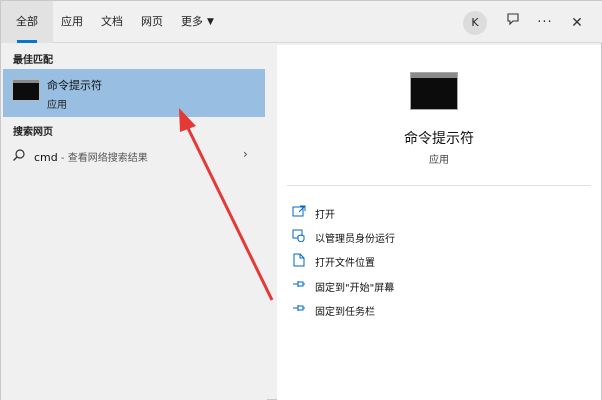  What do you see at coordinates (301, 22) in the screenshot?
I see `search-tab-bar: 全部 应用 文档 网页 更多 ▼ K ··· ✕` at bounding box center [301, 22].